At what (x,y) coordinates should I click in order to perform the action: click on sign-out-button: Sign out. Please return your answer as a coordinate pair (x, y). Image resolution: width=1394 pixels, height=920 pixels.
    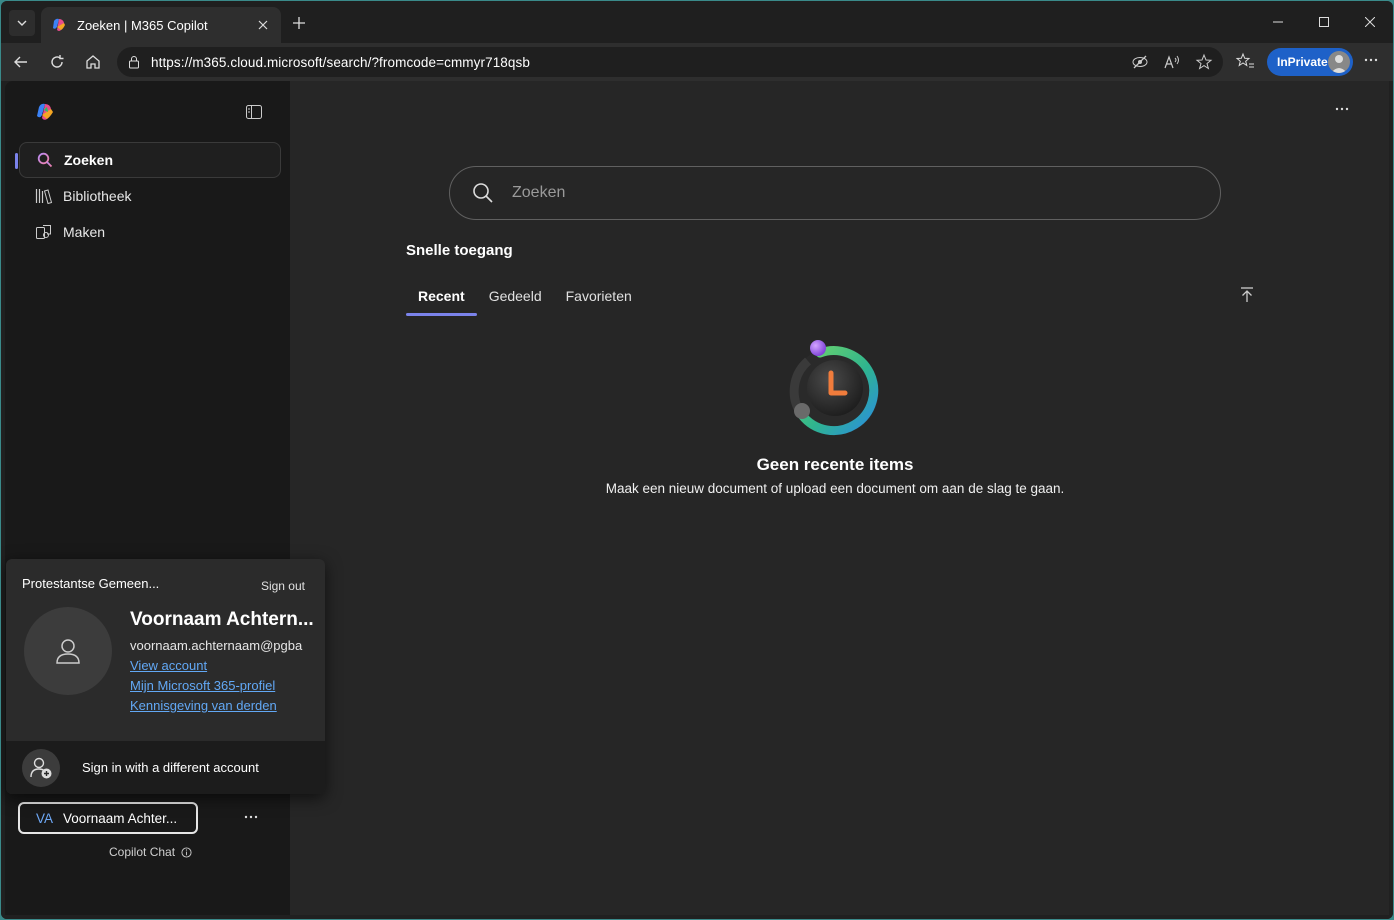
    Looking at the image, I should click on (283, 586).